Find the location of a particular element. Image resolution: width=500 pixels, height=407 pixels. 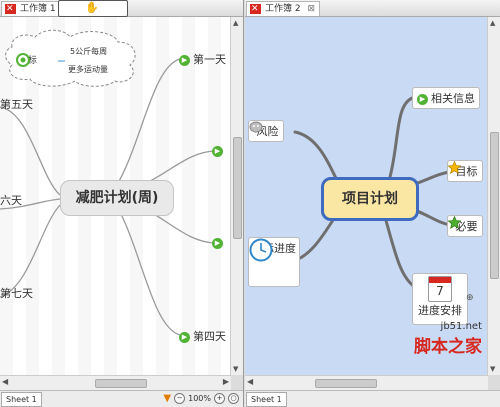

calendar-day: 7 is located at coordinates (440, 291).